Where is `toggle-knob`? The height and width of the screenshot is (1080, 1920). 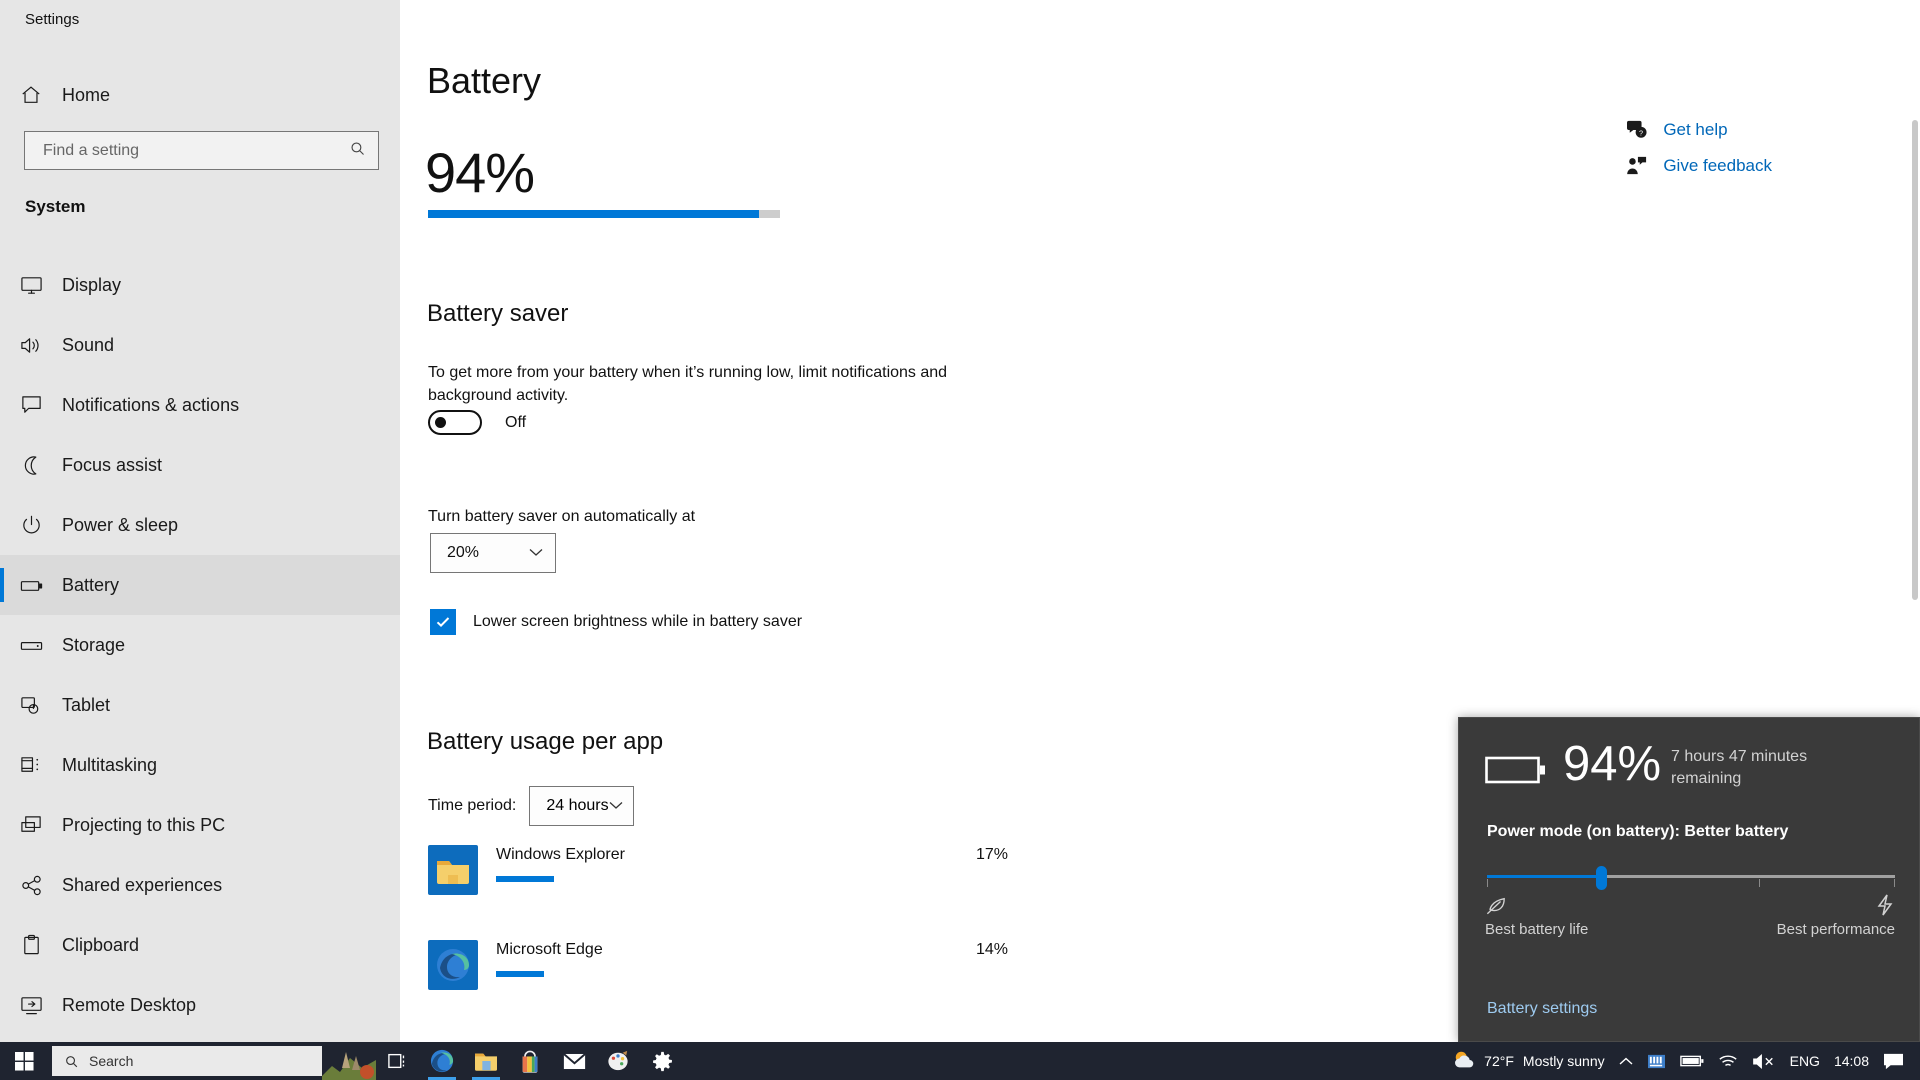
toggle-knob is located at coordinates (440, 422).